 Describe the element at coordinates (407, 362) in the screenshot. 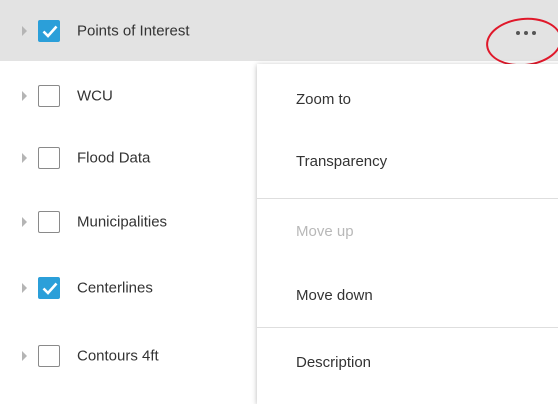

I see `menu-item-description: Description` at that location.